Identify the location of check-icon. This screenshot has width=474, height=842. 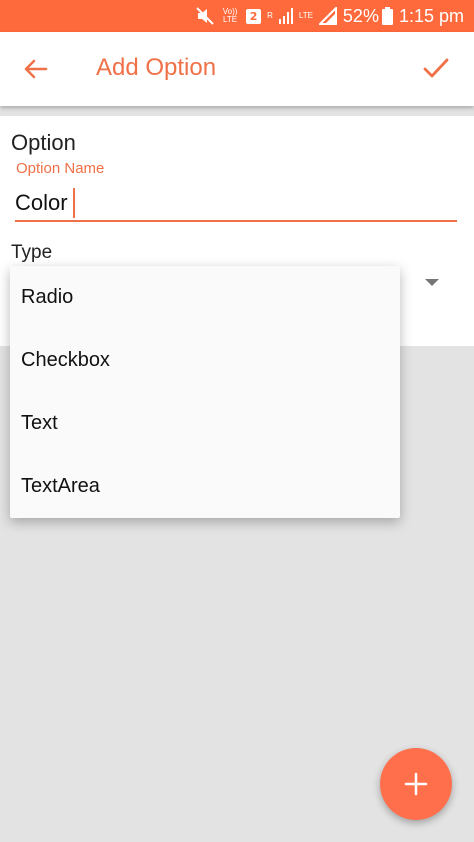
(436, 68).